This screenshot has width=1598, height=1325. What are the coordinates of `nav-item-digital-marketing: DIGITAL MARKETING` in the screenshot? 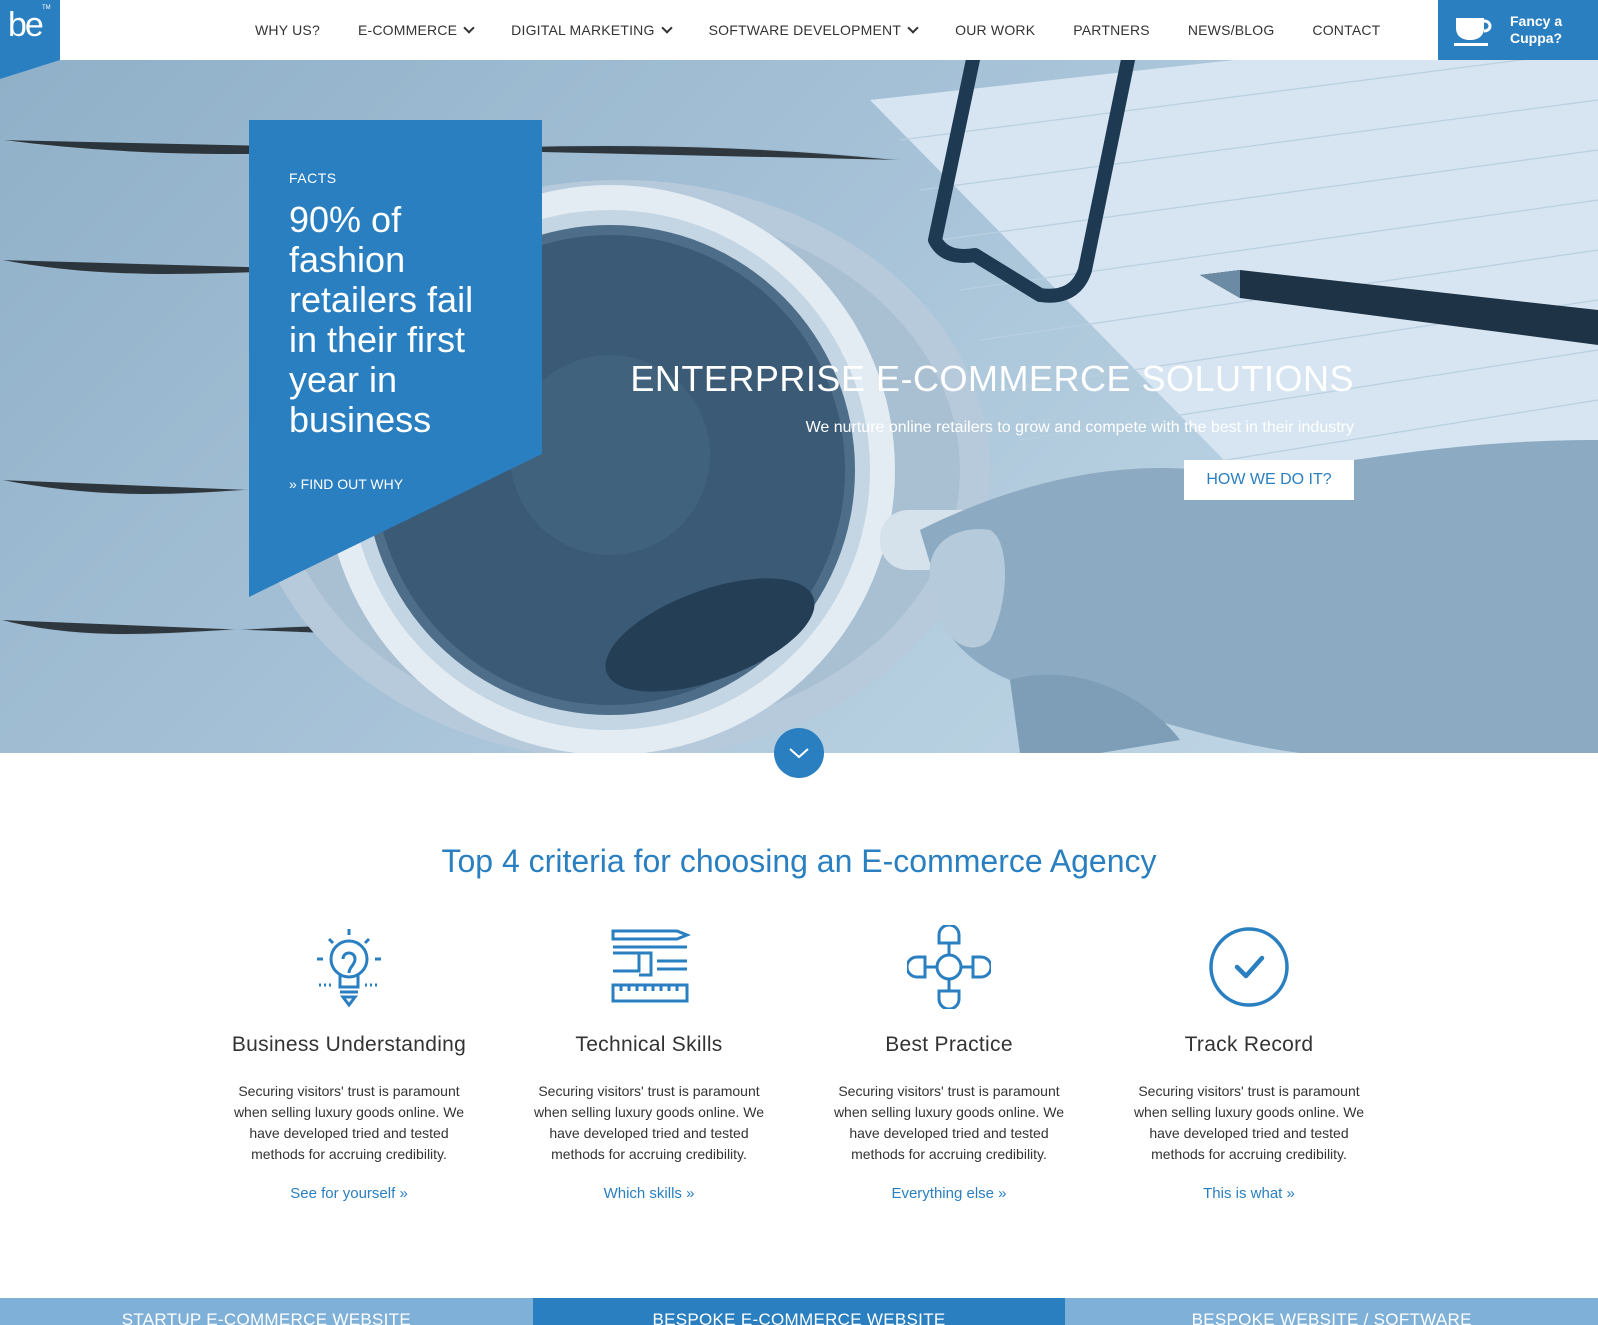 It's located at (592, 29).